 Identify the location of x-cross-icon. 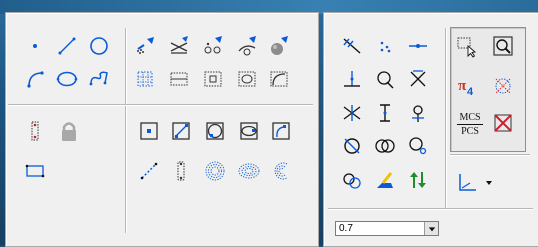
(418, 78).